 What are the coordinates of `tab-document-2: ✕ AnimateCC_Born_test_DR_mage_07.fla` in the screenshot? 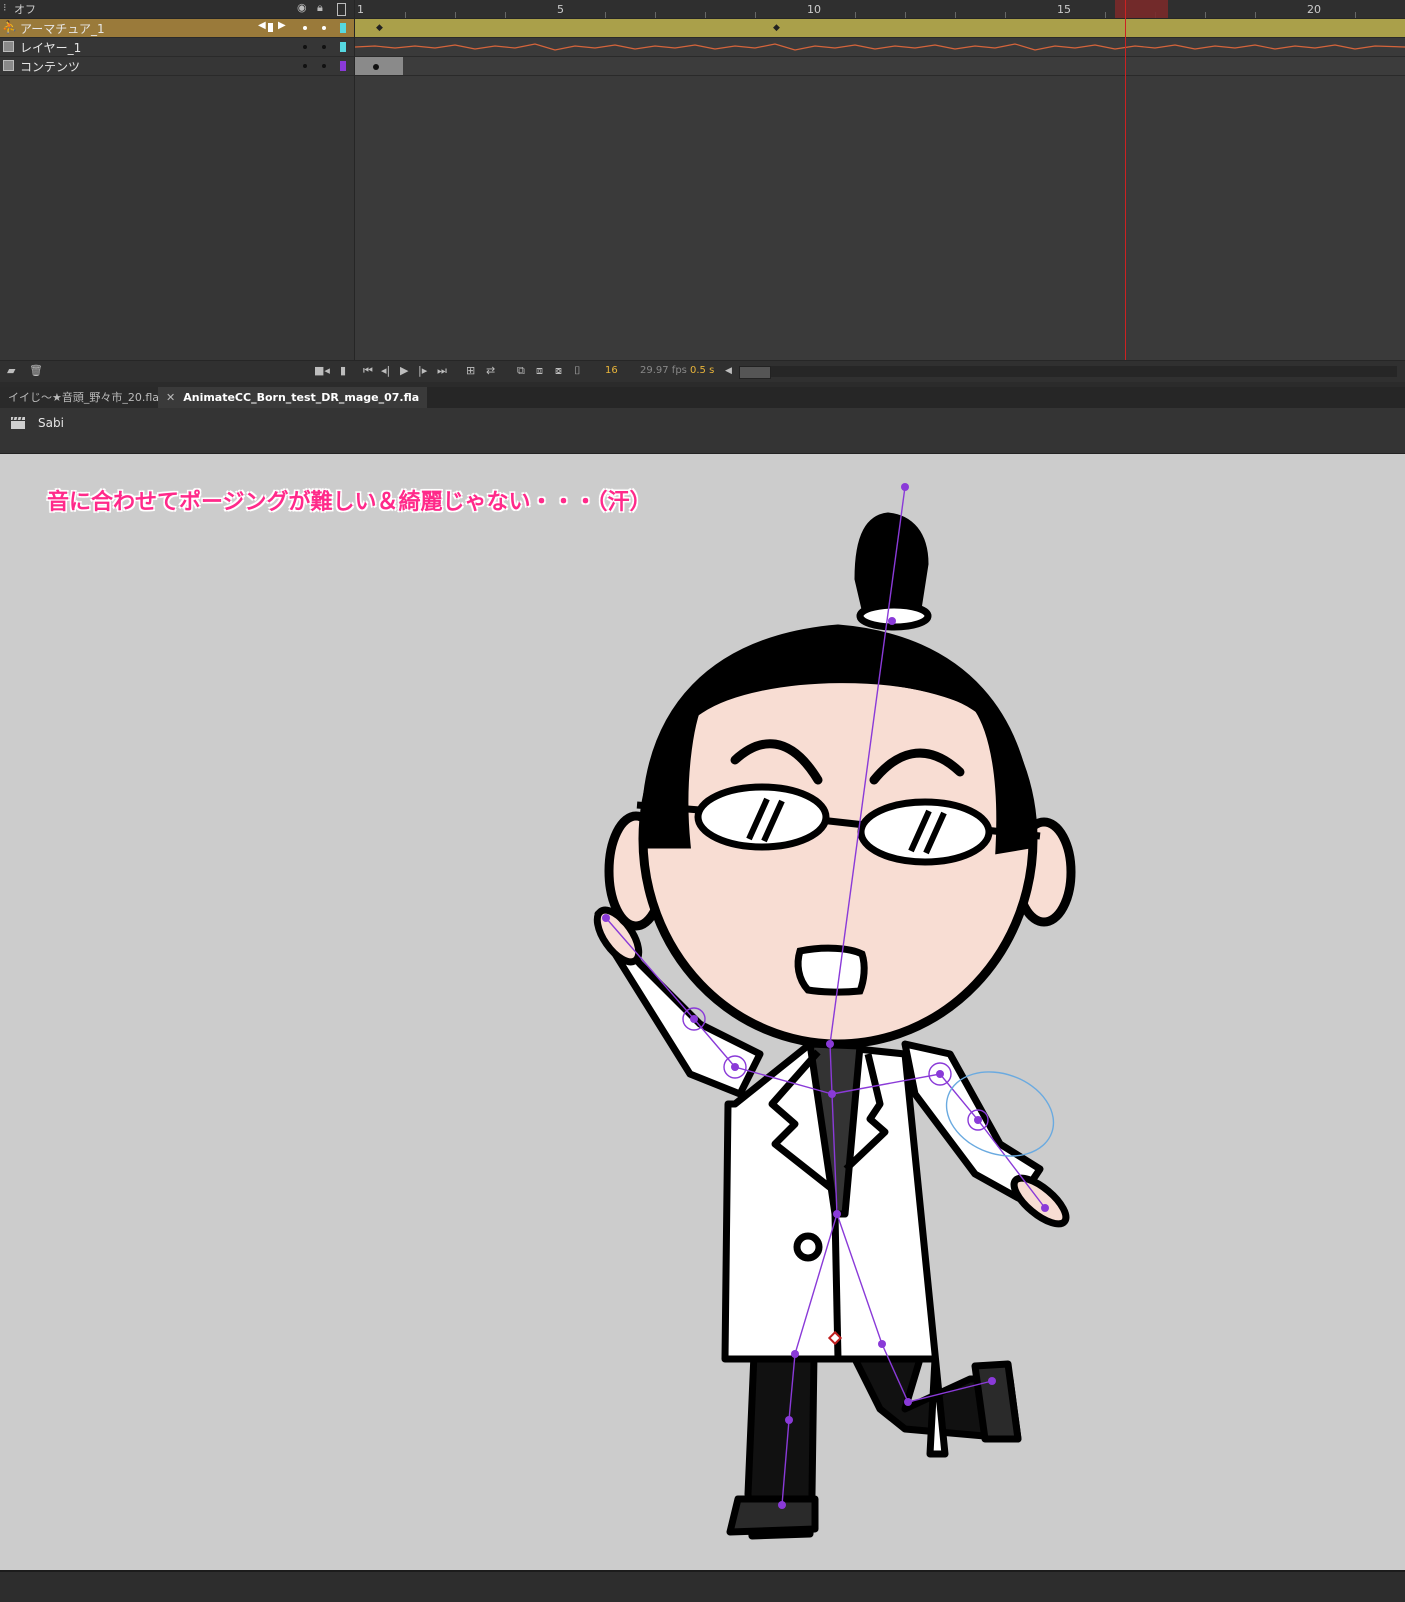 It's located at (293, 397).